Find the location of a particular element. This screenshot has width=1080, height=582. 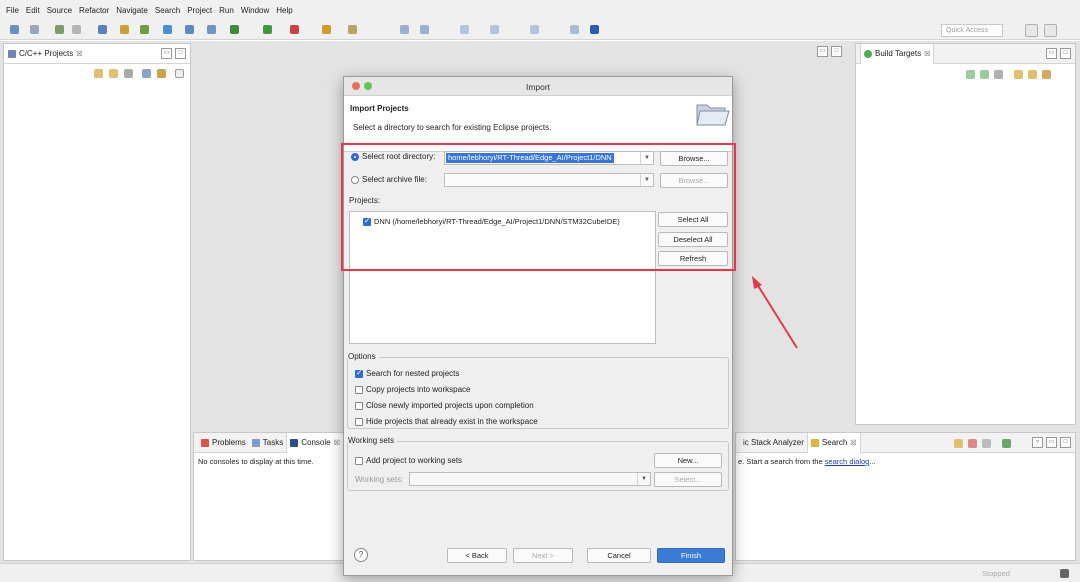

menu-run: Run is located at coordinates (226, 10).